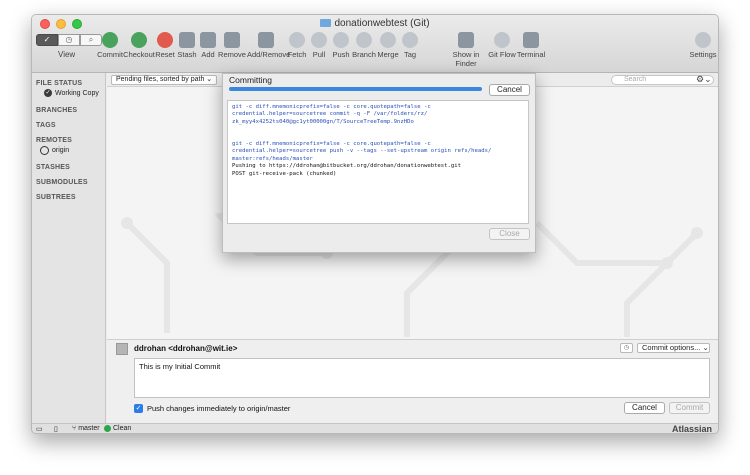 This screenshot has height=475, width=750. What do you see at coordinates (272, 158) in the screenshot?
I see `console-line: master:refs/heads/master` at bounding box center [272, 158].